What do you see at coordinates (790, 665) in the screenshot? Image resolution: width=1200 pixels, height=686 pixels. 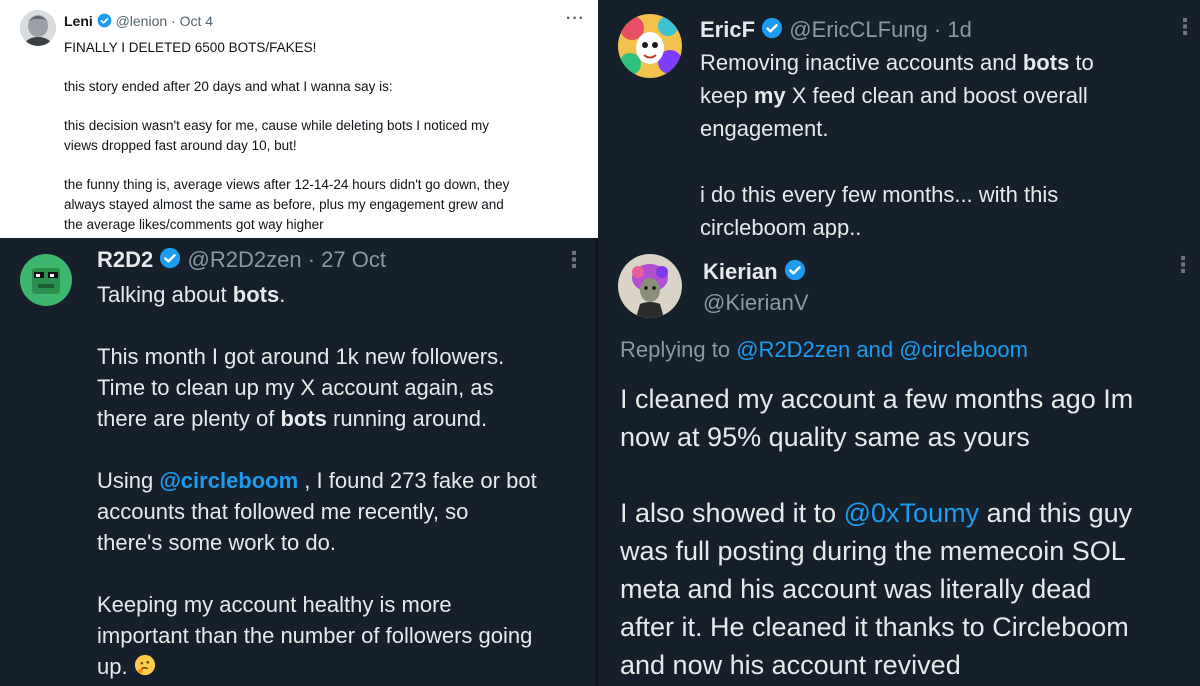 I see `body-line: and now his account revived` at bounding box center [790, 665].